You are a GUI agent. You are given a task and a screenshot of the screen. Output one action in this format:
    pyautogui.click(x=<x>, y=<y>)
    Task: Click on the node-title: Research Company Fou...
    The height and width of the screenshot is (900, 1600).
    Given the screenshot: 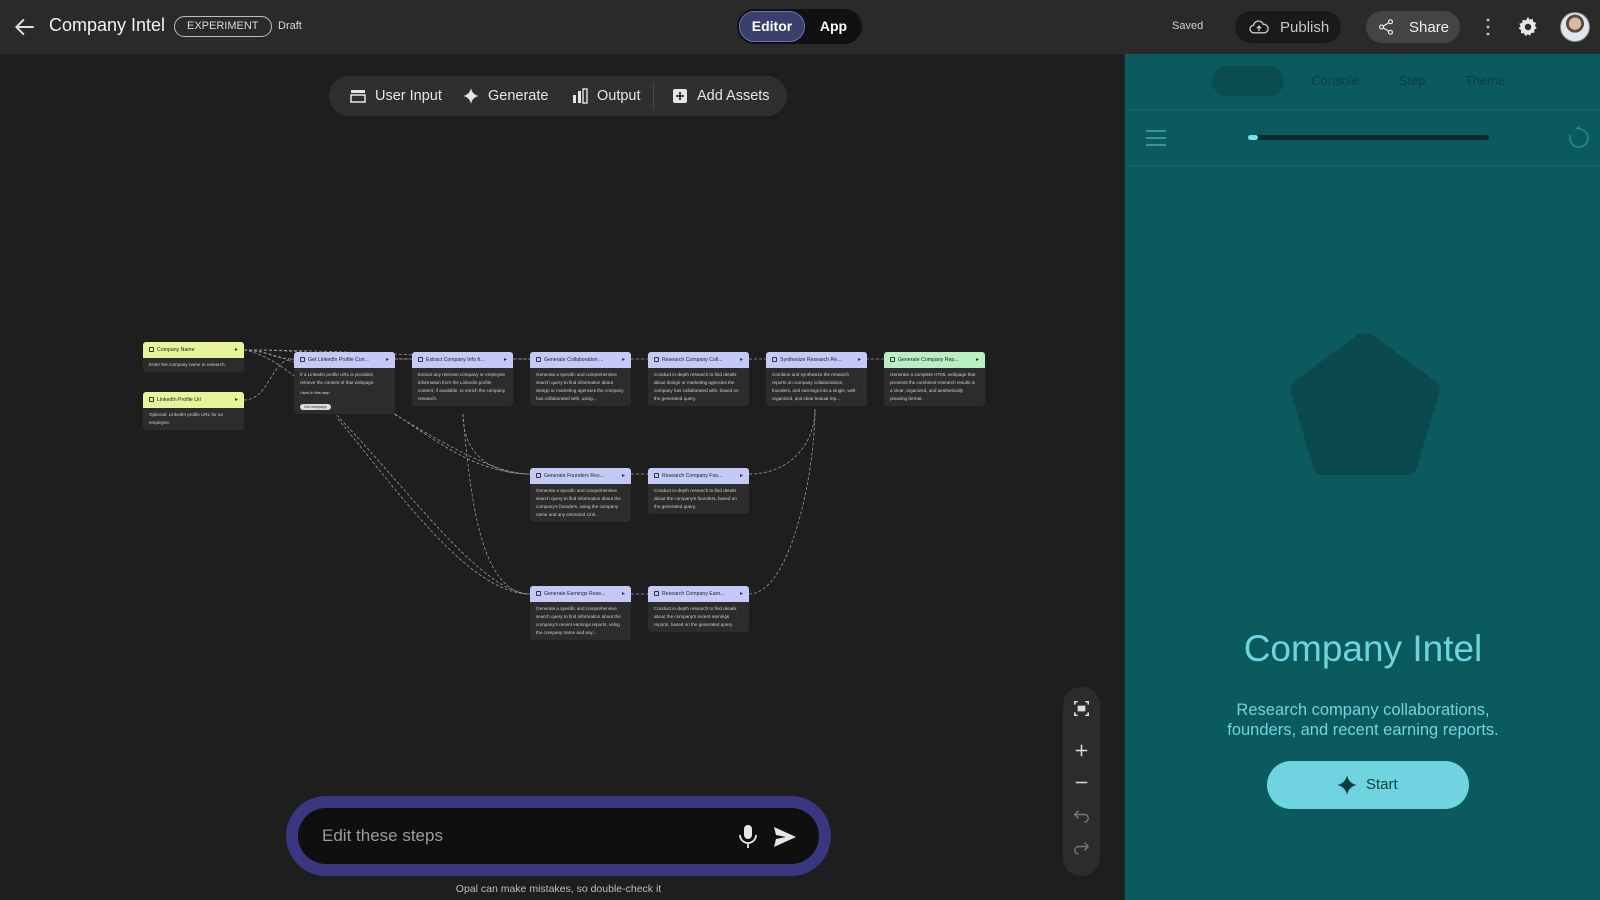 What is the action you would take?
    pyautogui.click(x=692, y=476)
    